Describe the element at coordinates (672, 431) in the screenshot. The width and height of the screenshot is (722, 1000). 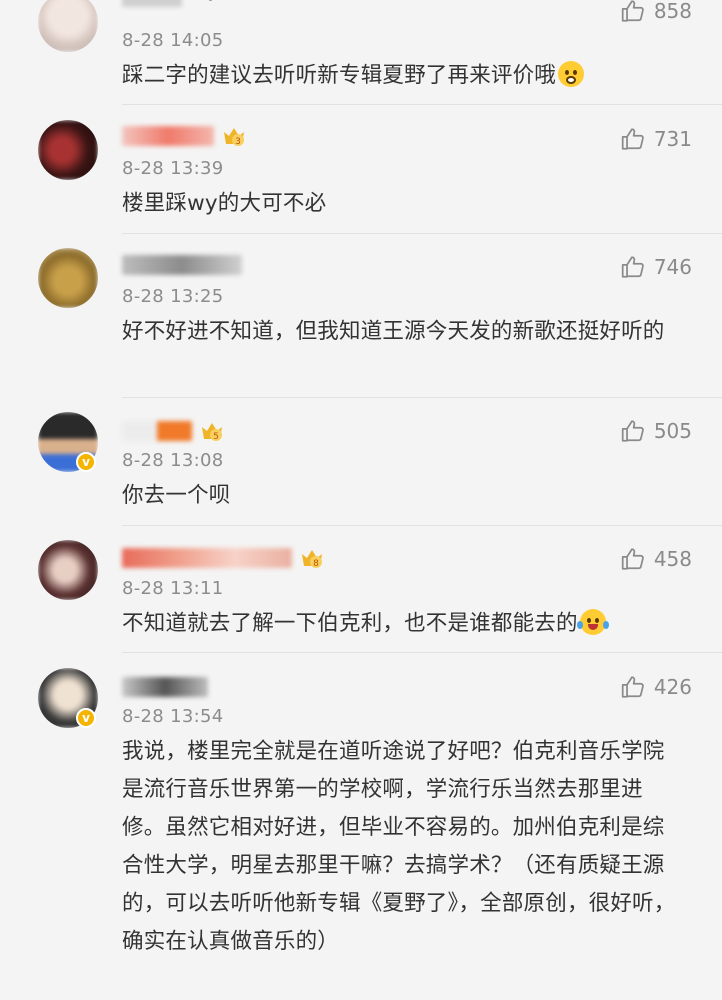
I see `like-count: 505` at that location.